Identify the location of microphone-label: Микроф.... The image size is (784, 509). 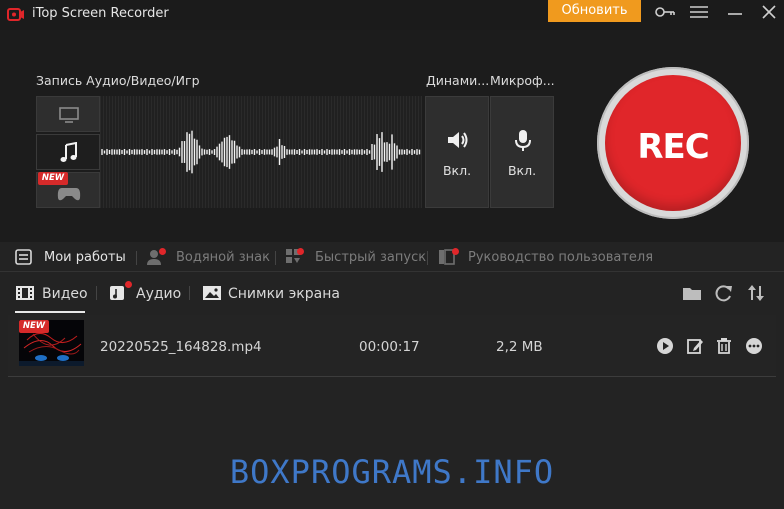
(522, 80).